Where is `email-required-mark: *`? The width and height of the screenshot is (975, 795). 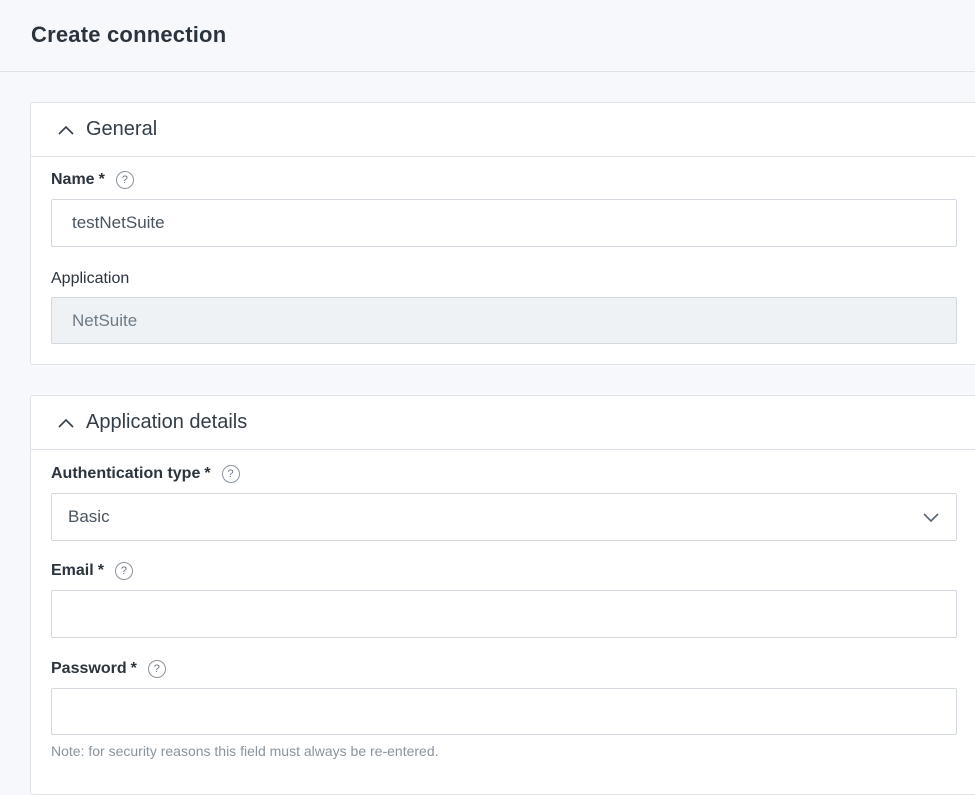
email-required-mark: * is located at coordinates (100, 570).